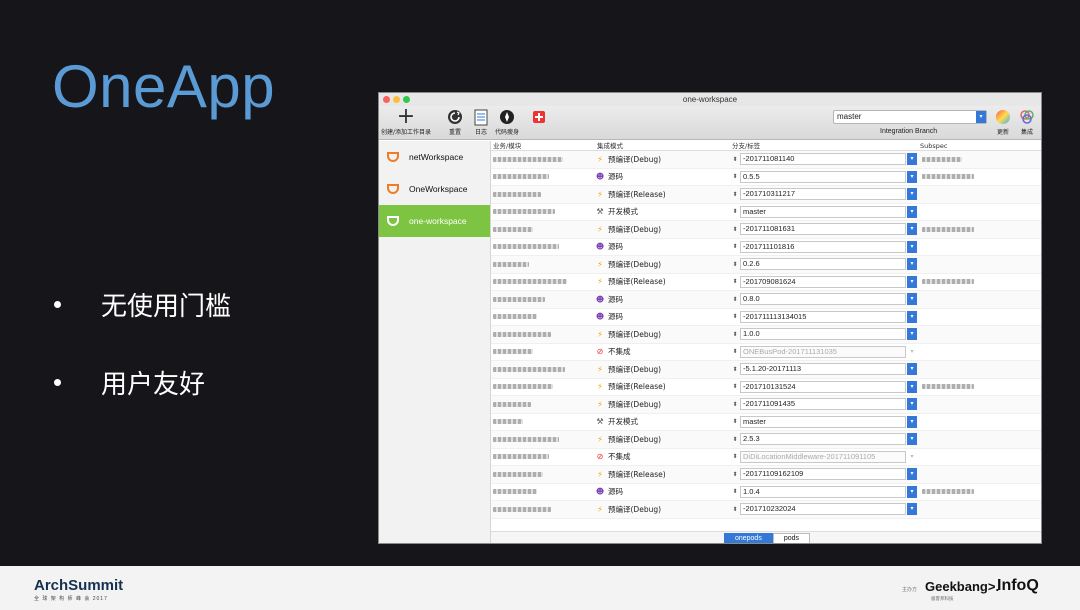 Image resolution: width=1080 pixels, height=610 pixels. I want to click on branch-field: -201710232024, so click(823, 509).